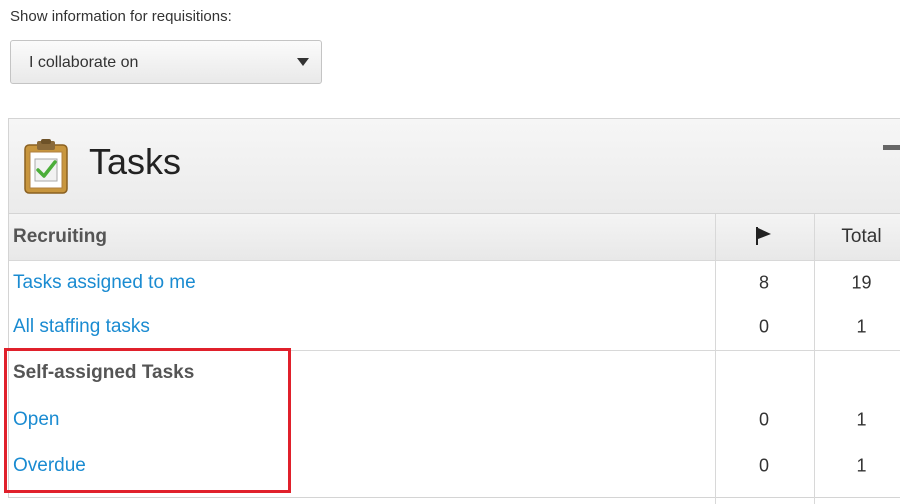 The height and width of the screenshot is (504, 900). I want to click on filter-label: Show information for requisitions:, so click(121, 16).